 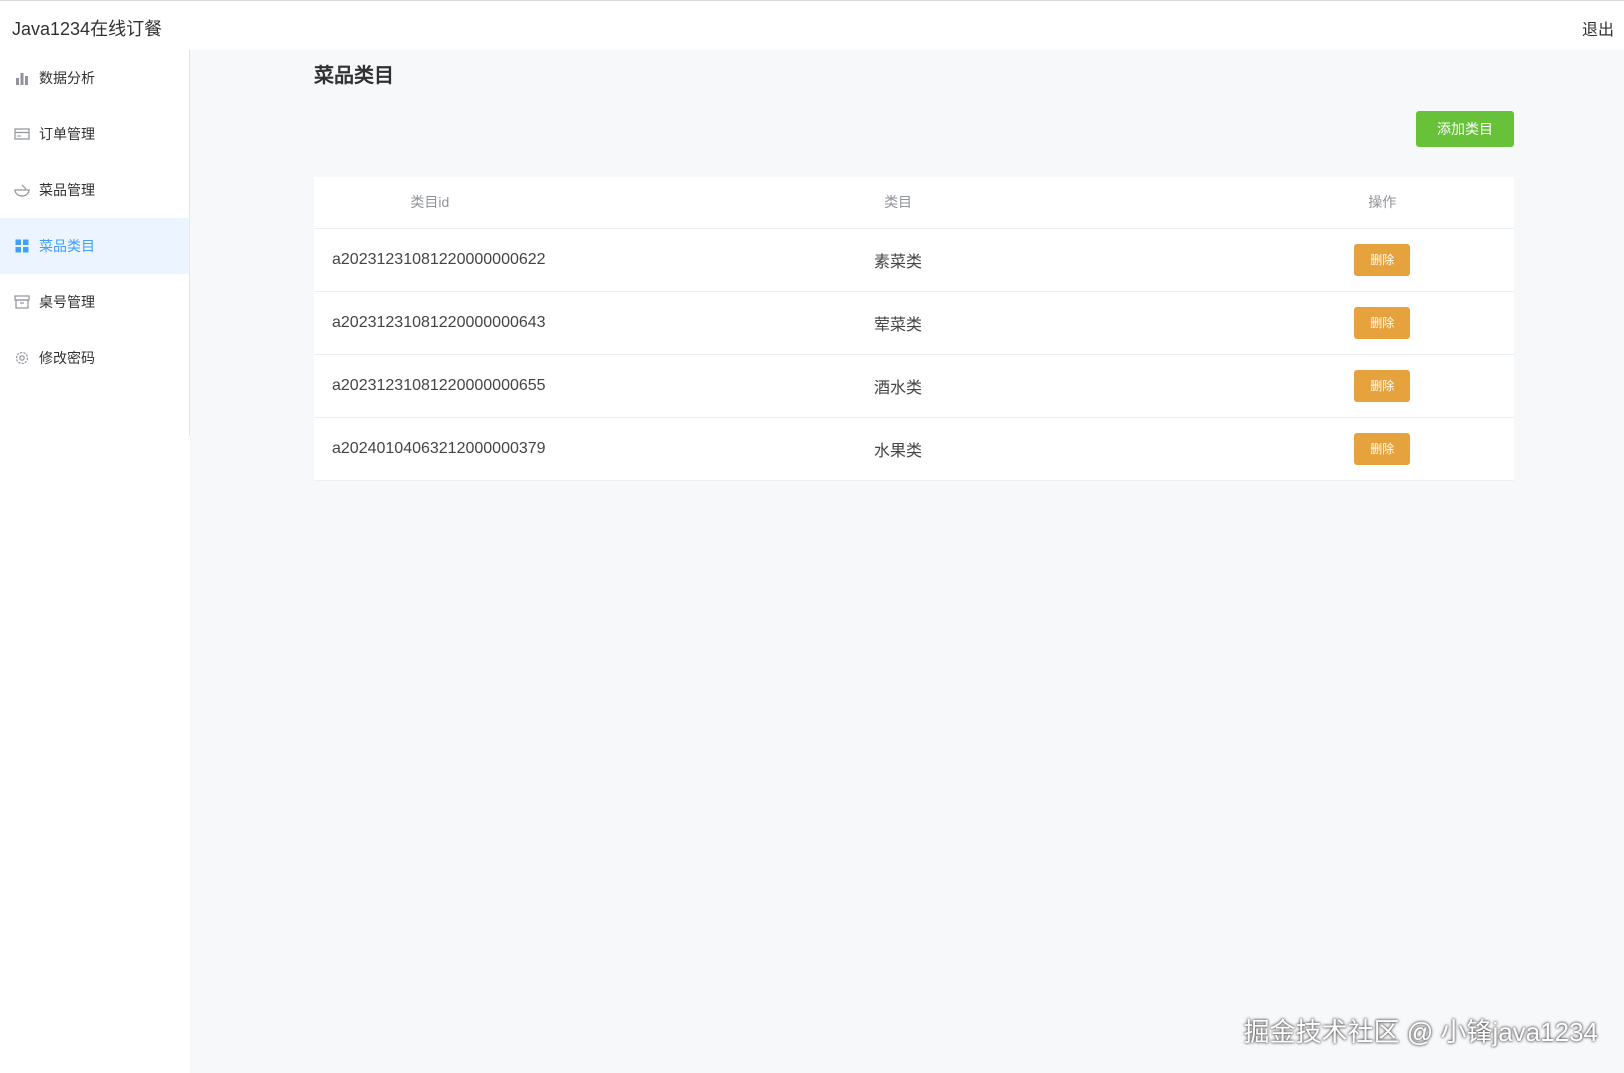 I want to click on table-row: a20231231081220000000622 素菜类 删除, so click(x=914, y=260).